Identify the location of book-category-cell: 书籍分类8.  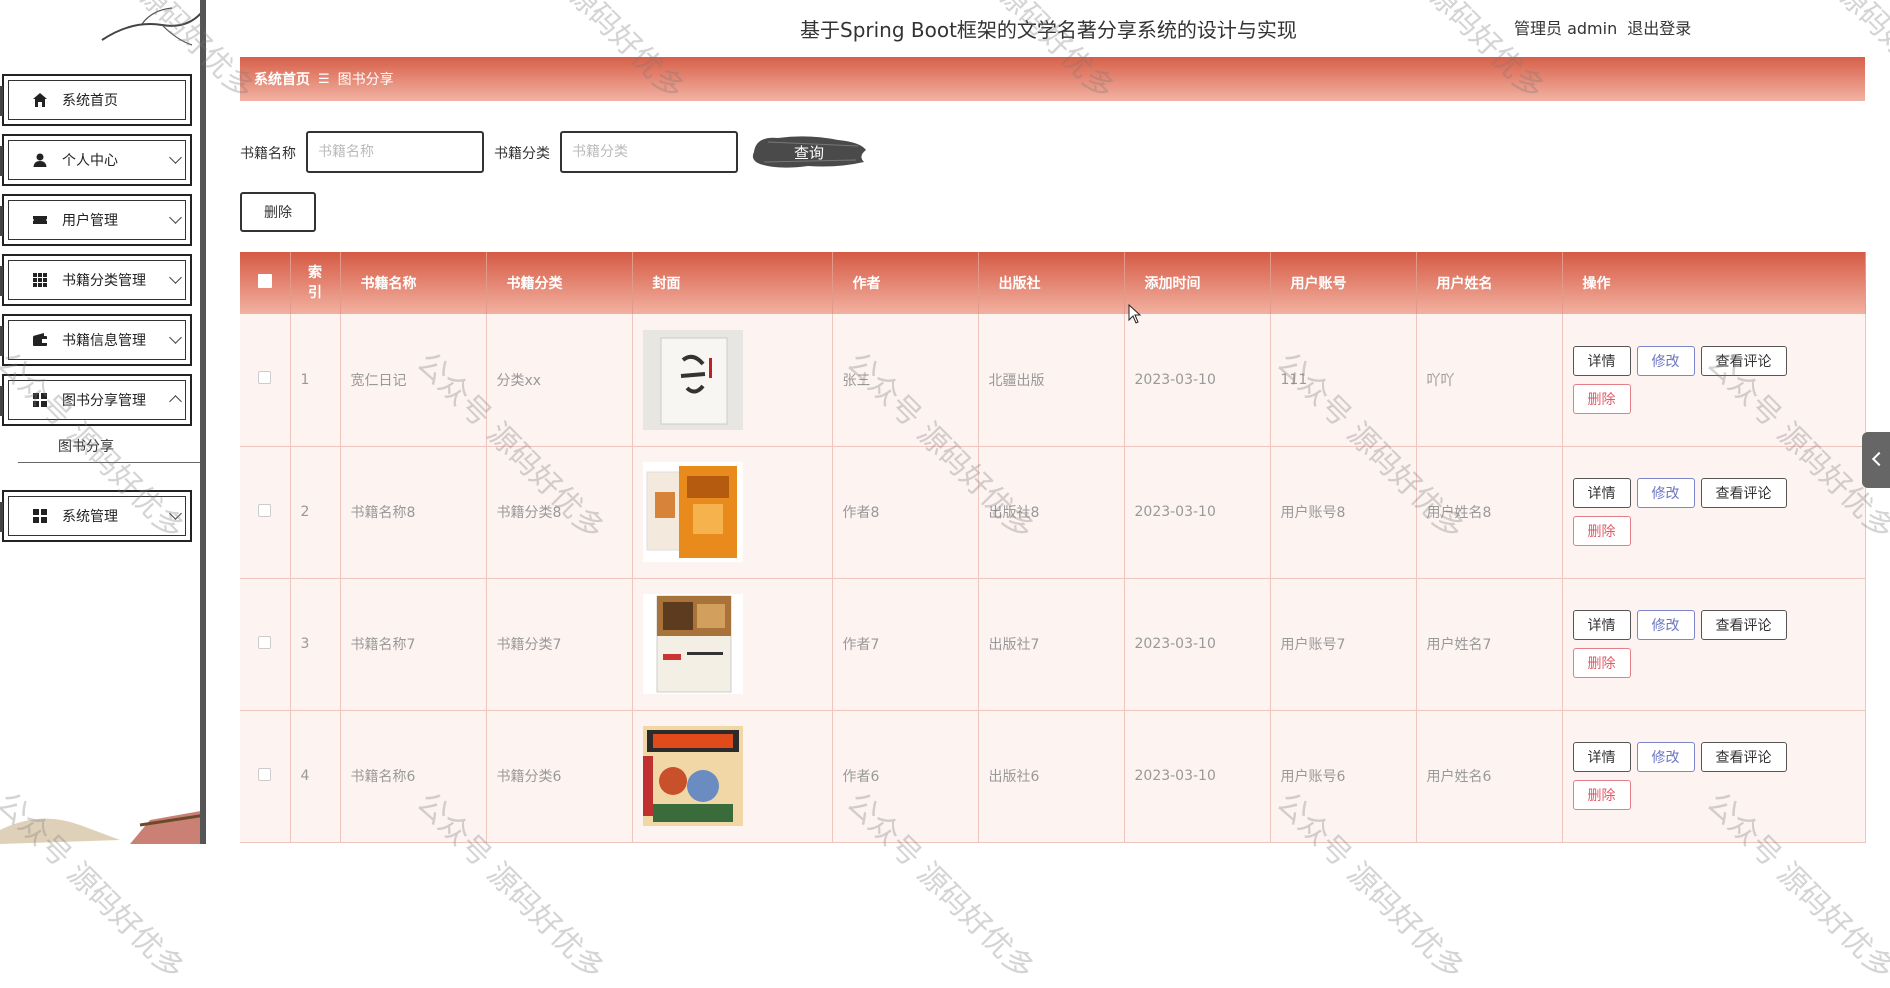
(559, 512).